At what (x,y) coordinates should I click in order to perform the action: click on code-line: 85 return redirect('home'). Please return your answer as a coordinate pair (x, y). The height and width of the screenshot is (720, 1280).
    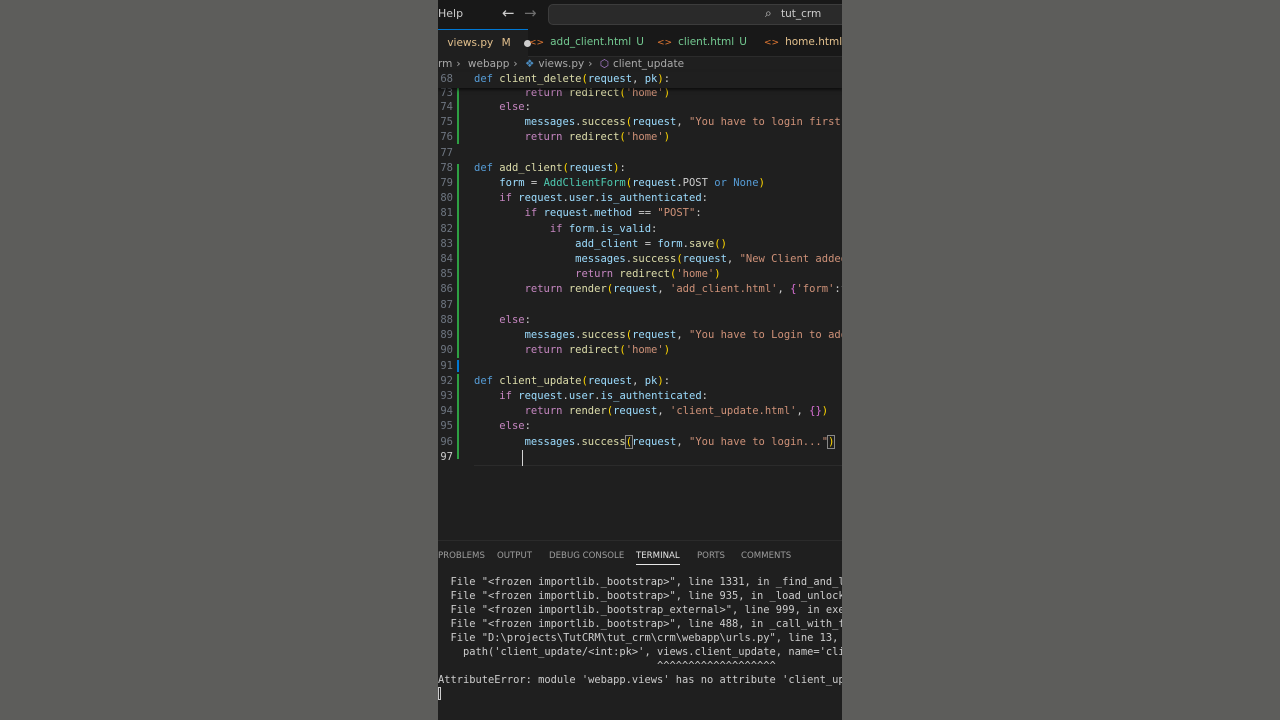
    Looking at the image, I should click on (580, 274).